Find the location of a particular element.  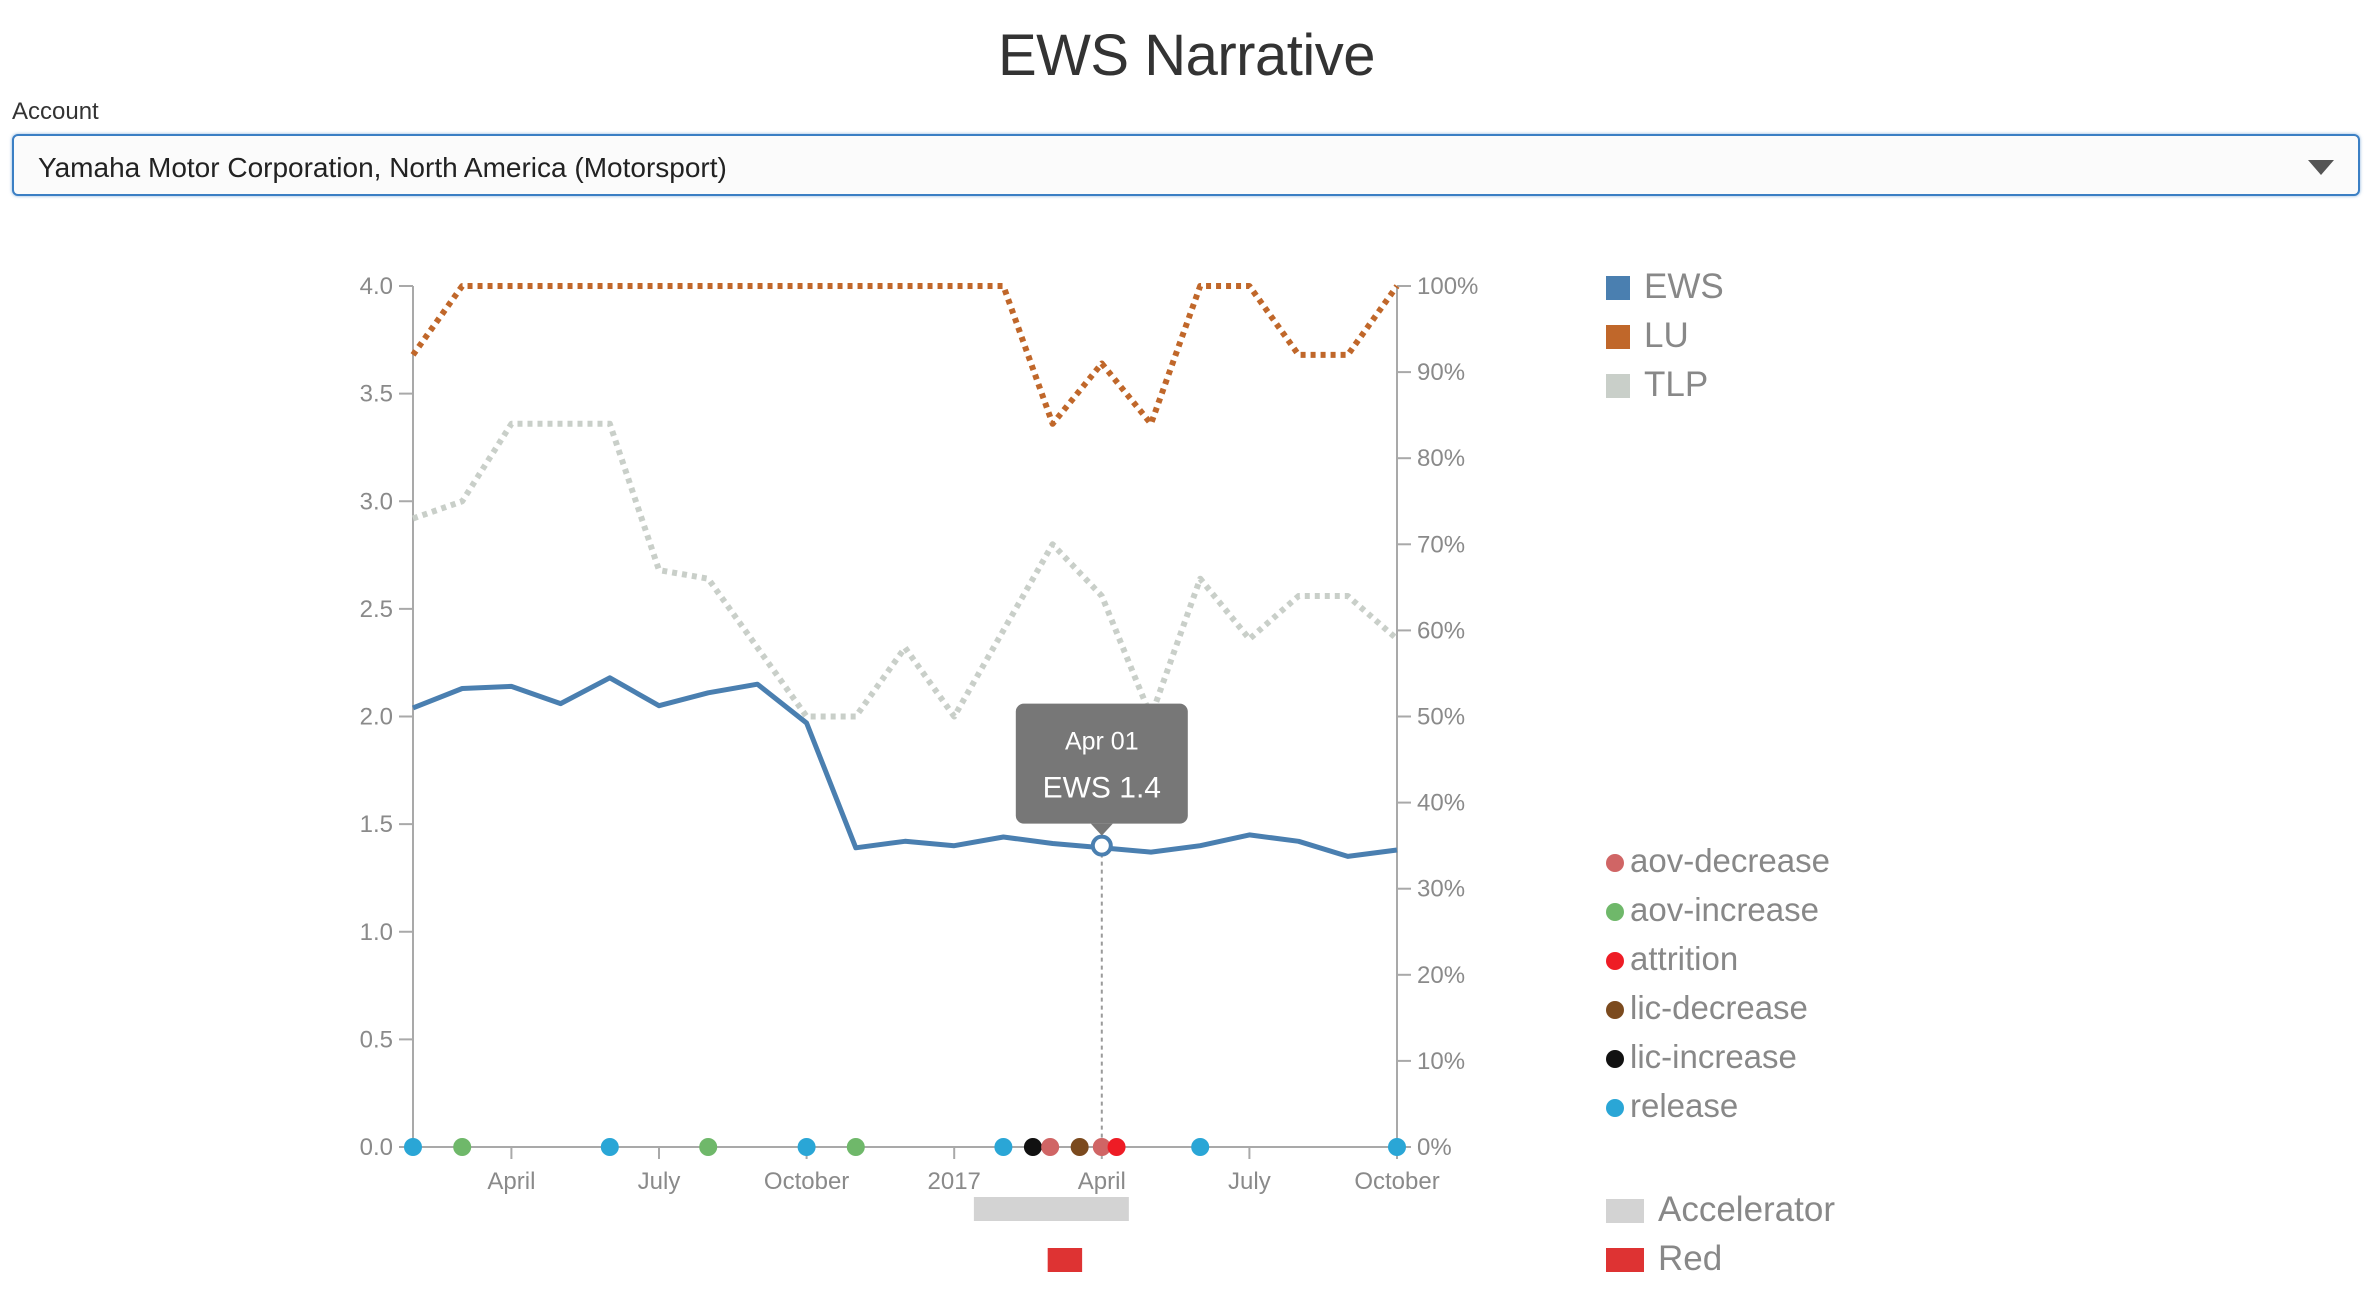

legend-item-accelerator: Accelerator is located at coordinates (1720, 1210).